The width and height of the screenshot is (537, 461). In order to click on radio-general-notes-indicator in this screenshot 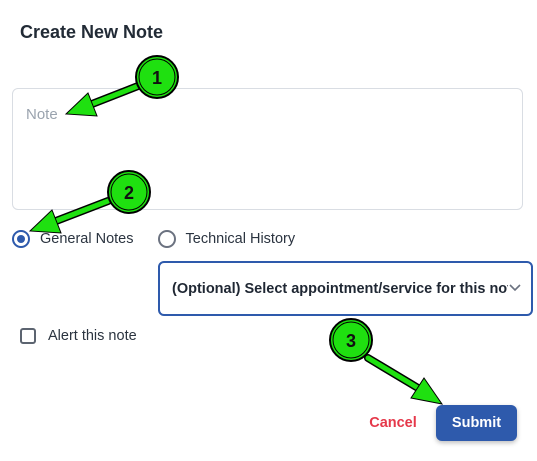, I will do `click(21, 239)`.